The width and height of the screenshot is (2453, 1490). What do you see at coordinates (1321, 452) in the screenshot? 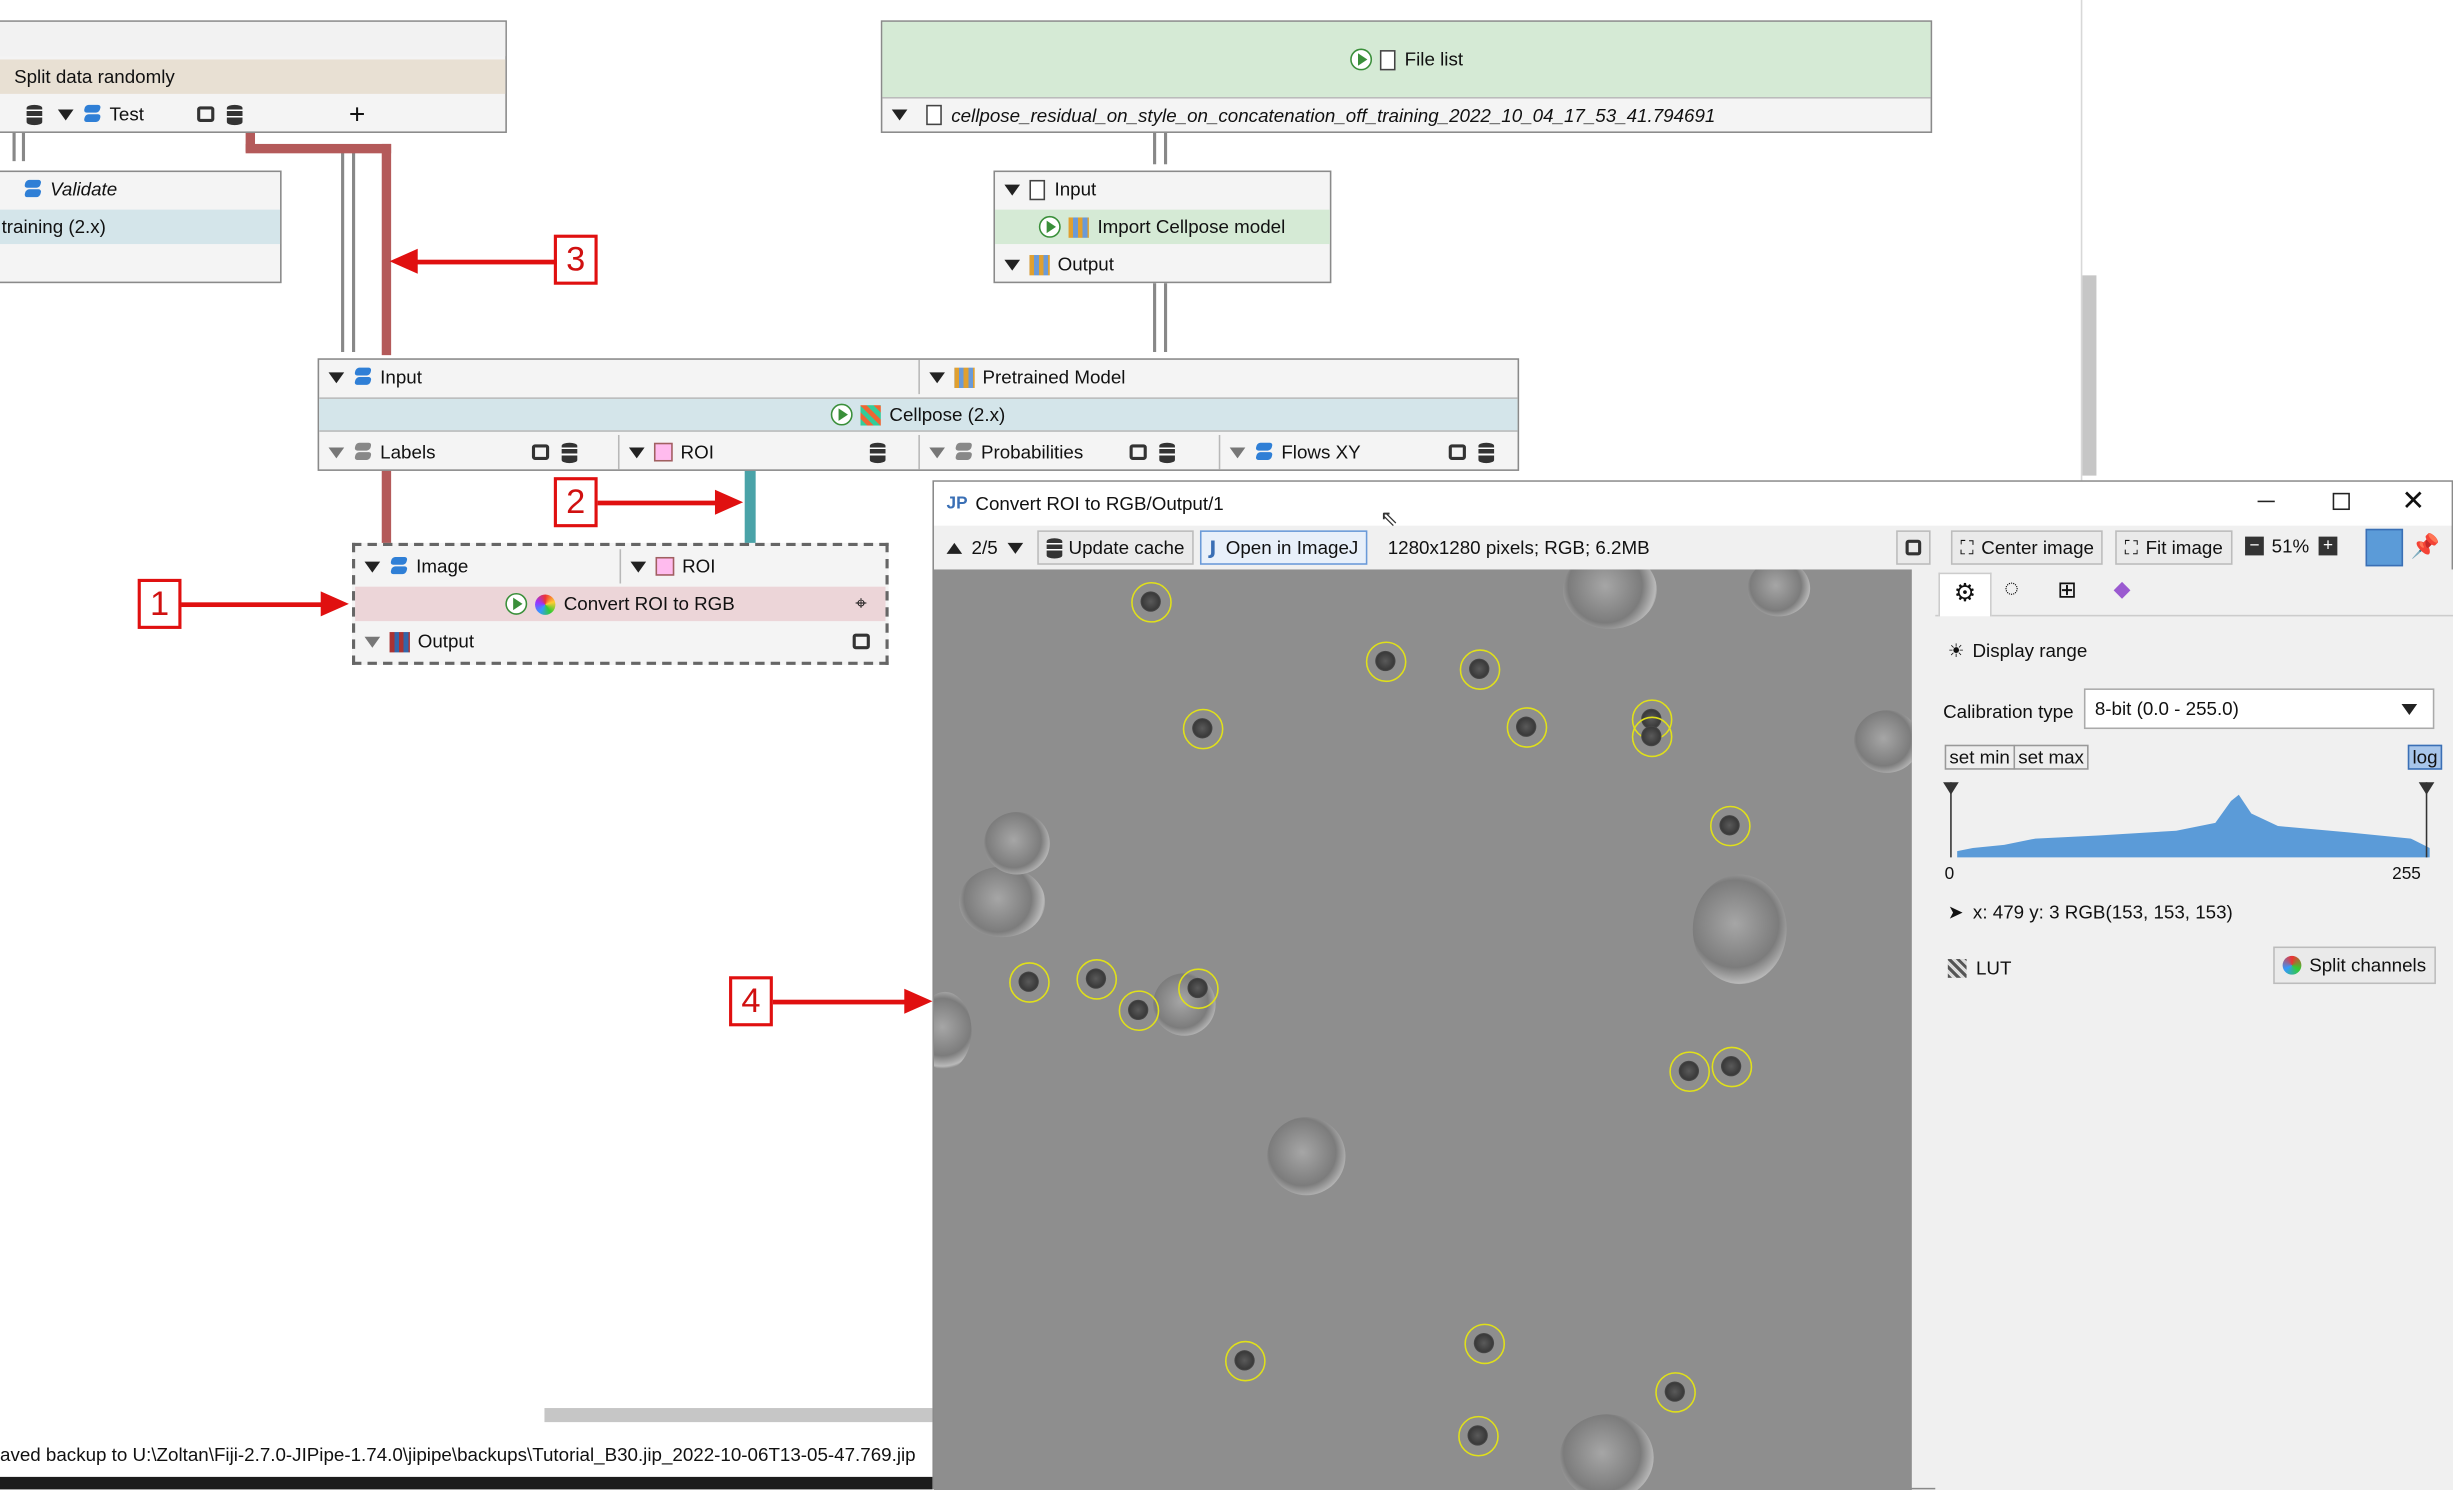
I see `cellpose-flows-label: Flows XY` at bounding box center [1321, 452].